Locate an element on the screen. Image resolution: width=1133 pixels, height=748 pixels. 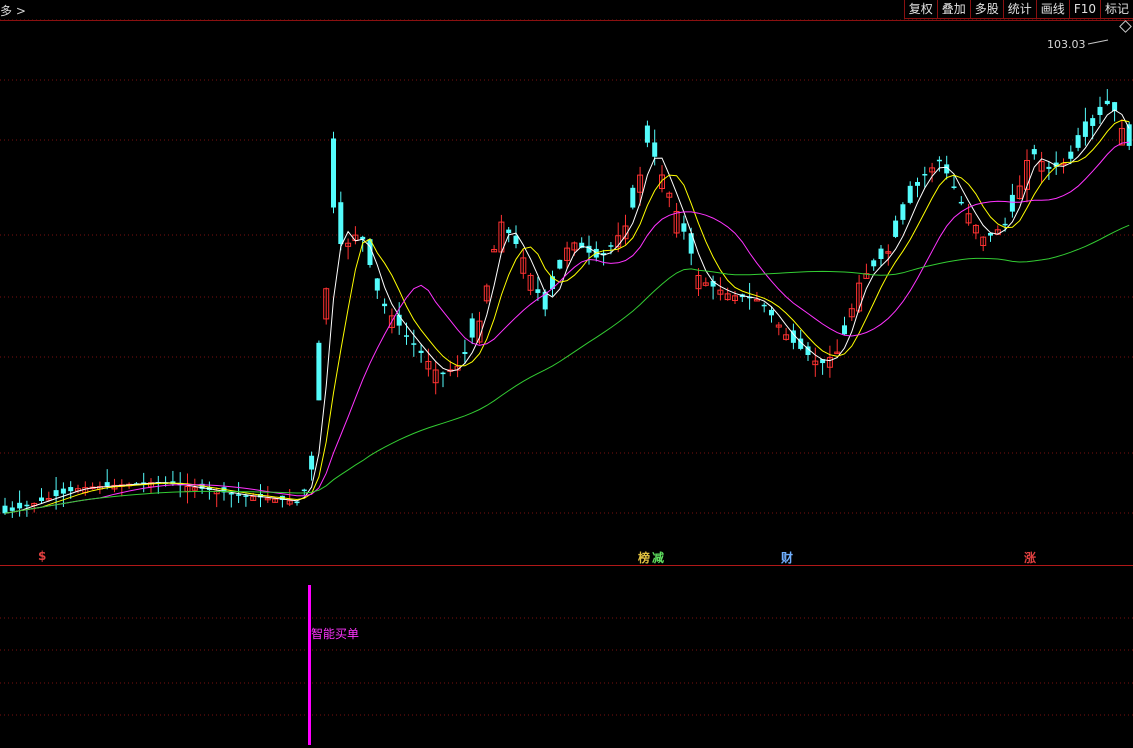
draw-line-button: 画线 is located at coordinates (1052, 9).